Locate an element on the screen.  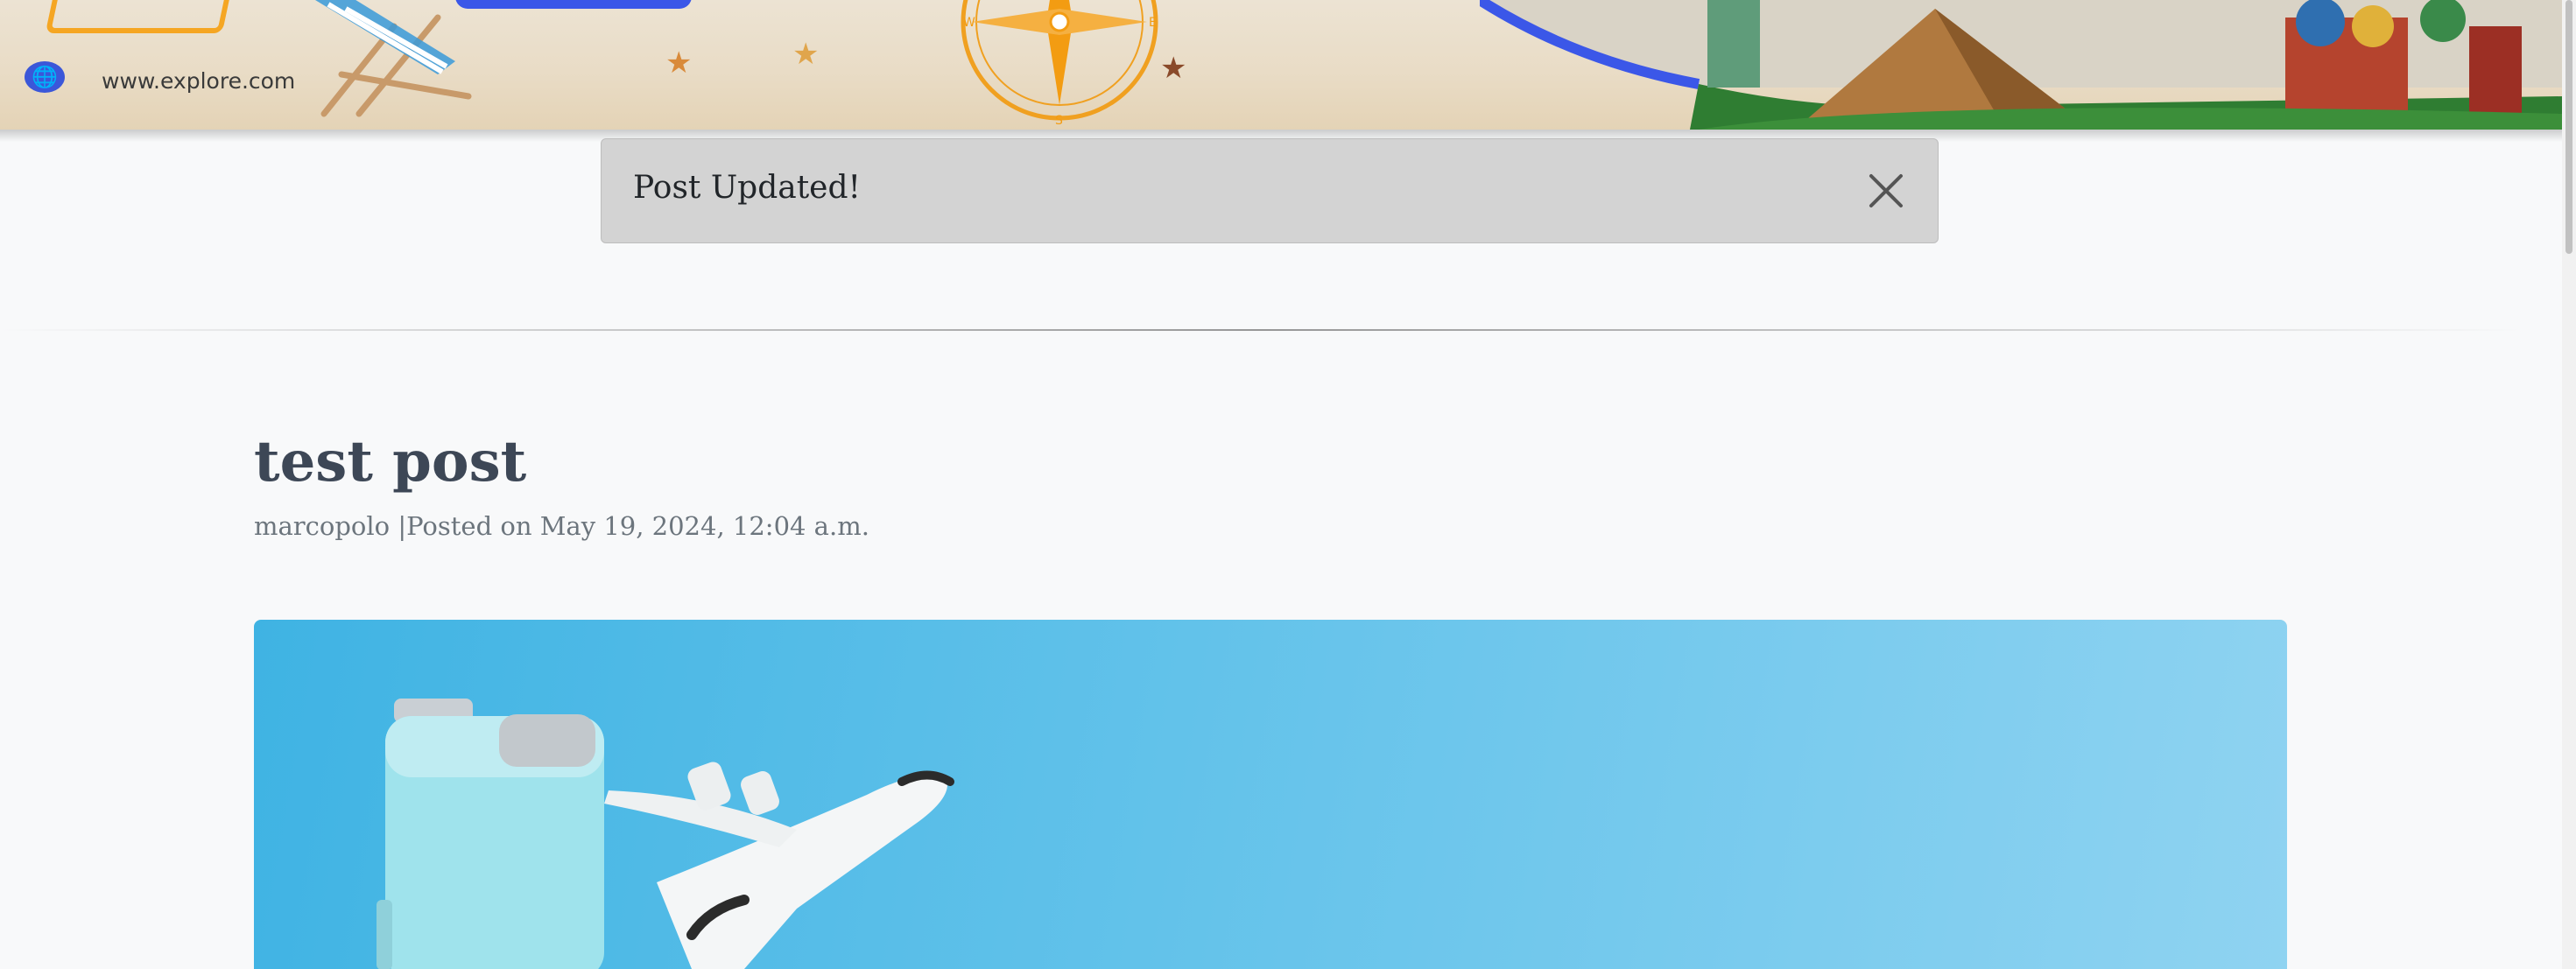
banner-button is located at coordinates (573, 4).